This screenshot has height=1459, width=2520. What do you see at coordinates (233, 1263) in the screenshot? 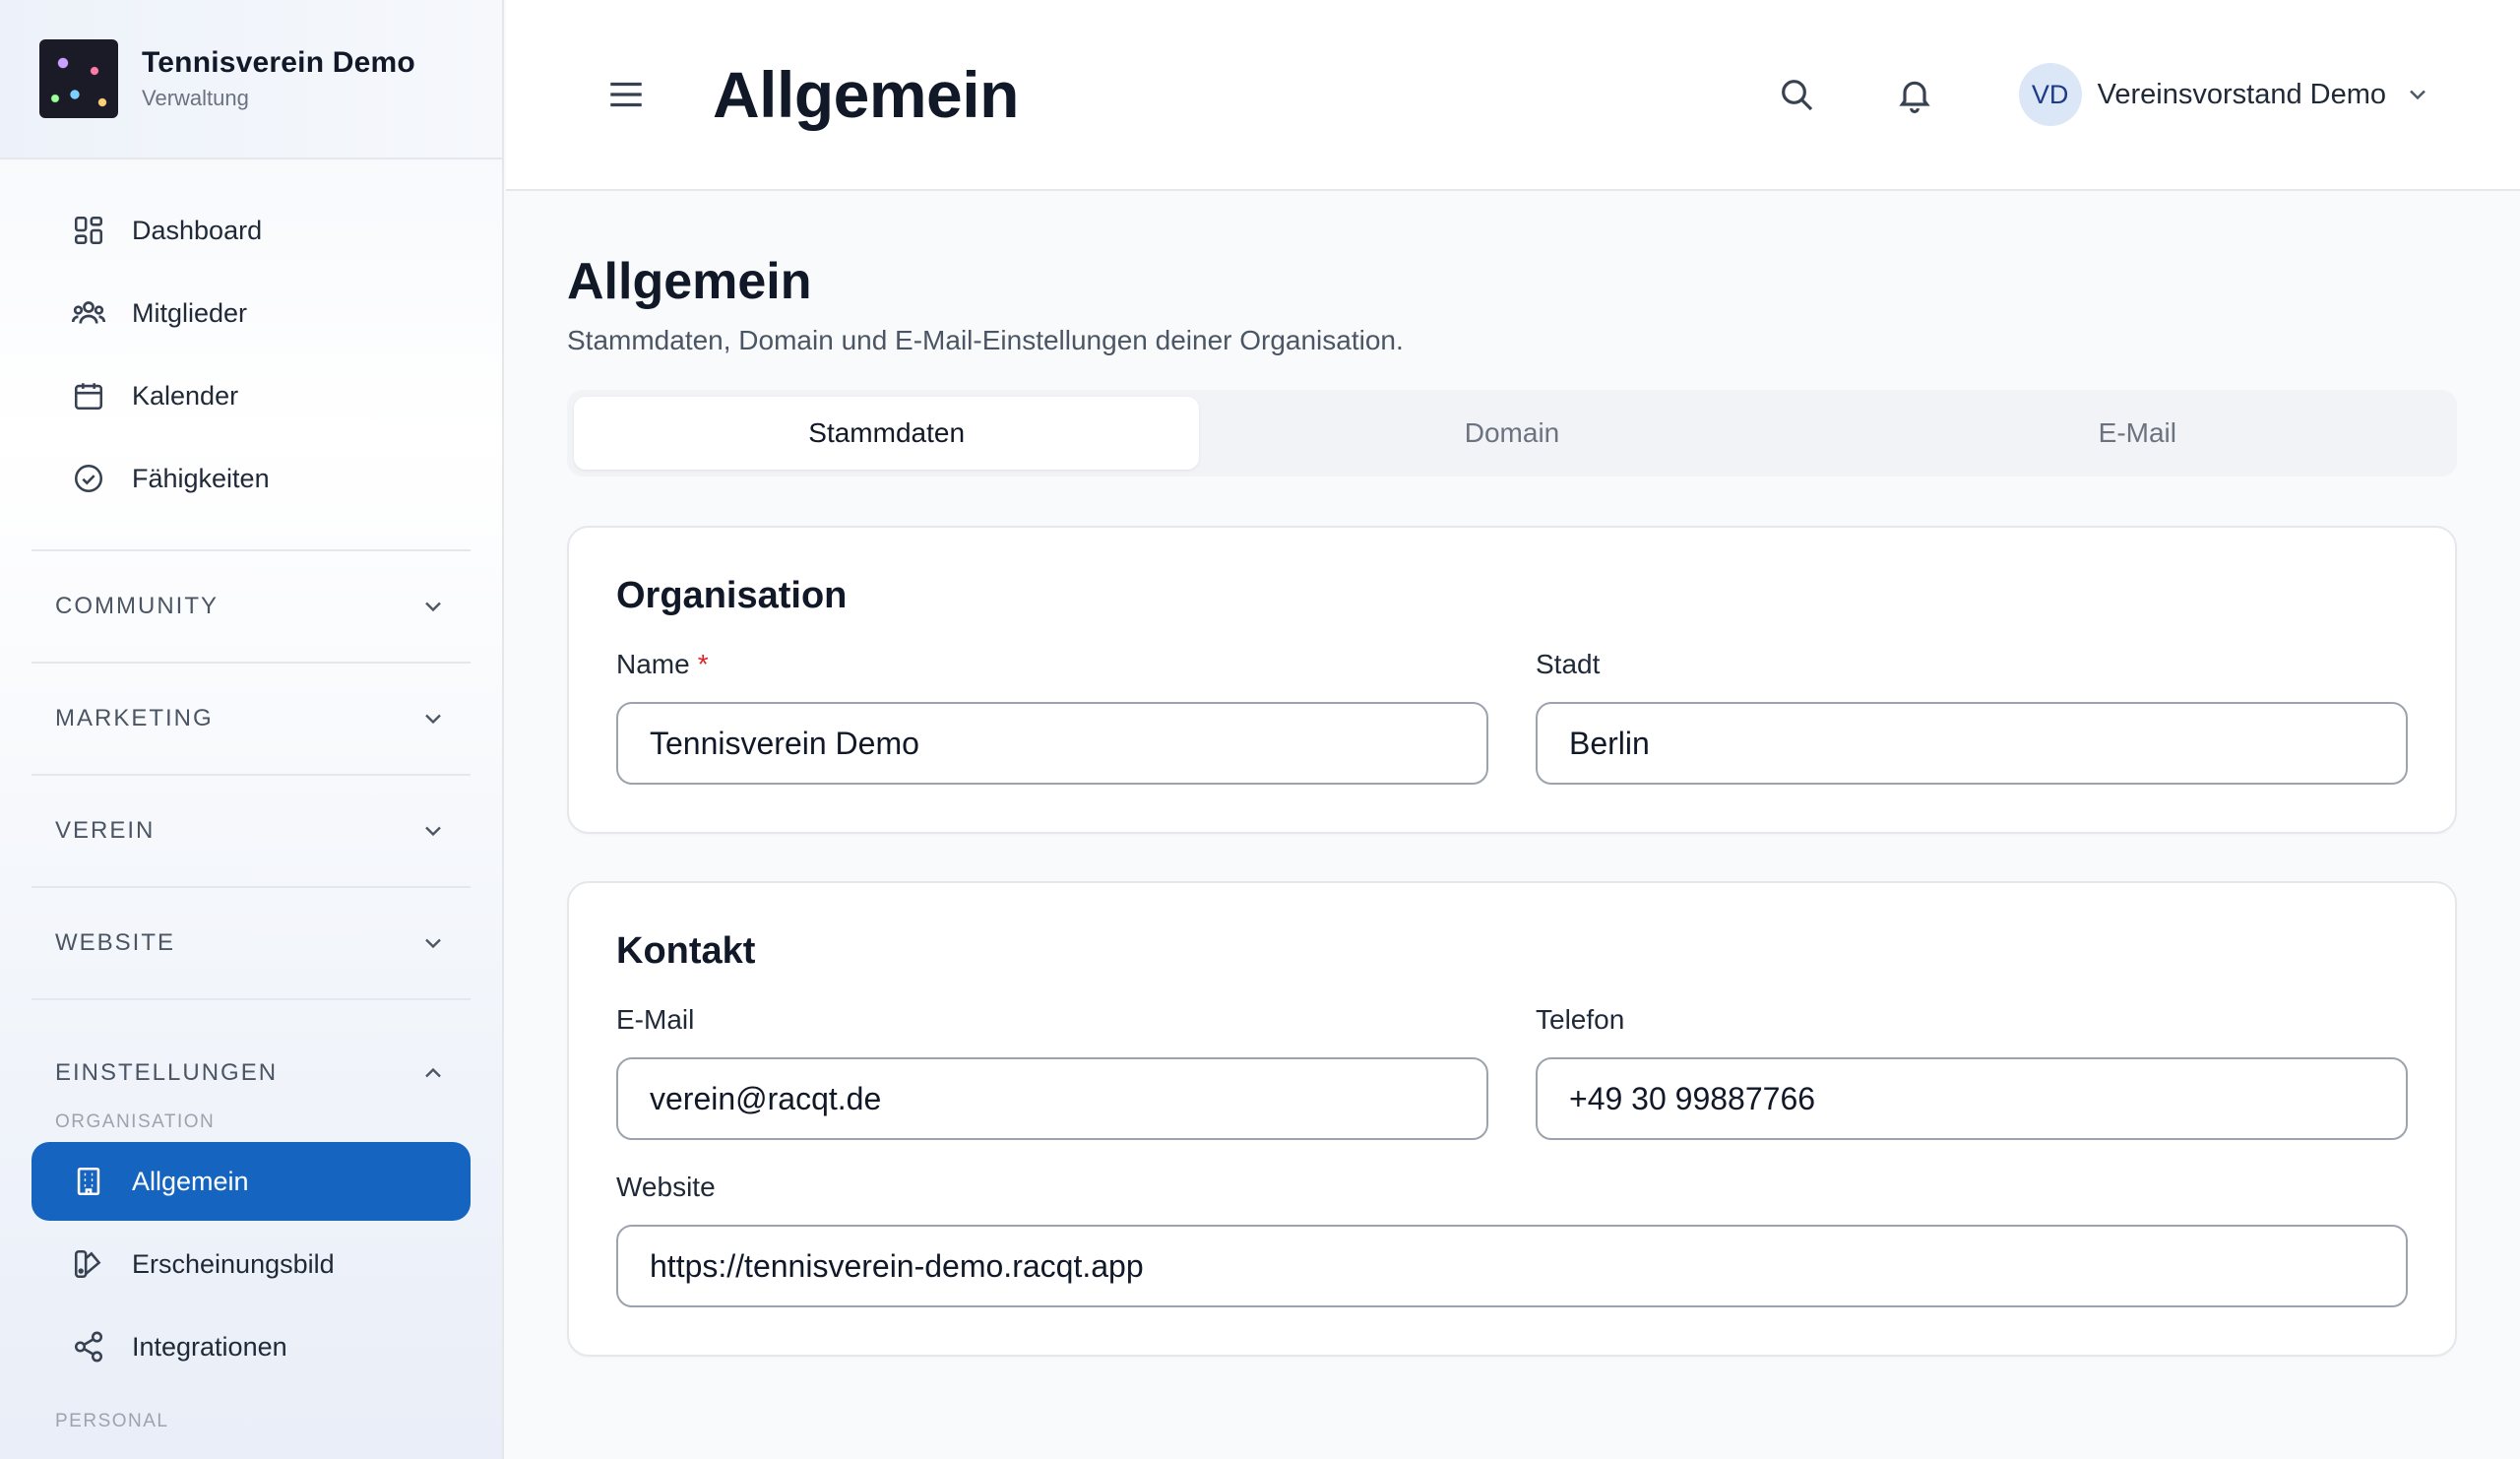
I see `sidebar-item-label: Erscheinungsbild` at bounding box center [233, 1263].